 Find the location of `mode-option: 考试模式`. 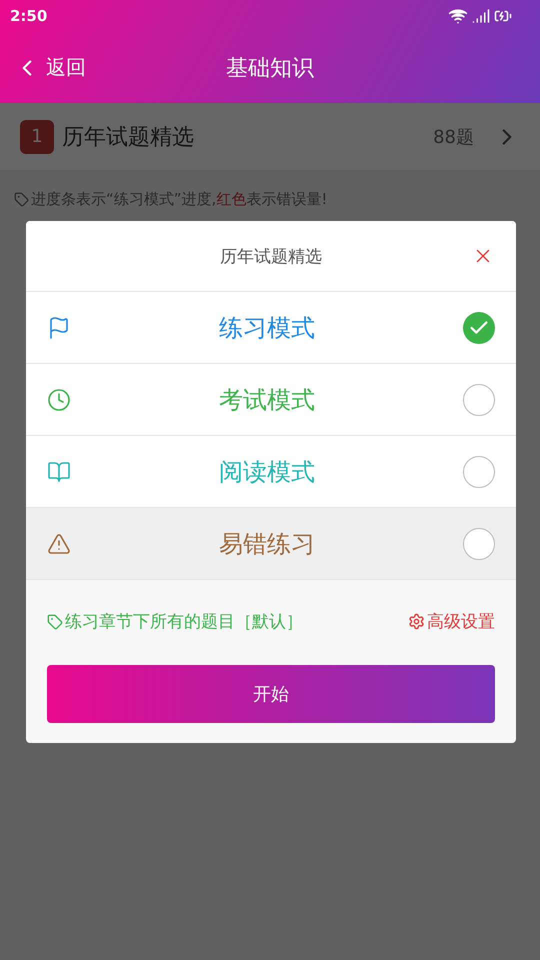

mode-option: 考试模式 is located at coordinates (271, 400).